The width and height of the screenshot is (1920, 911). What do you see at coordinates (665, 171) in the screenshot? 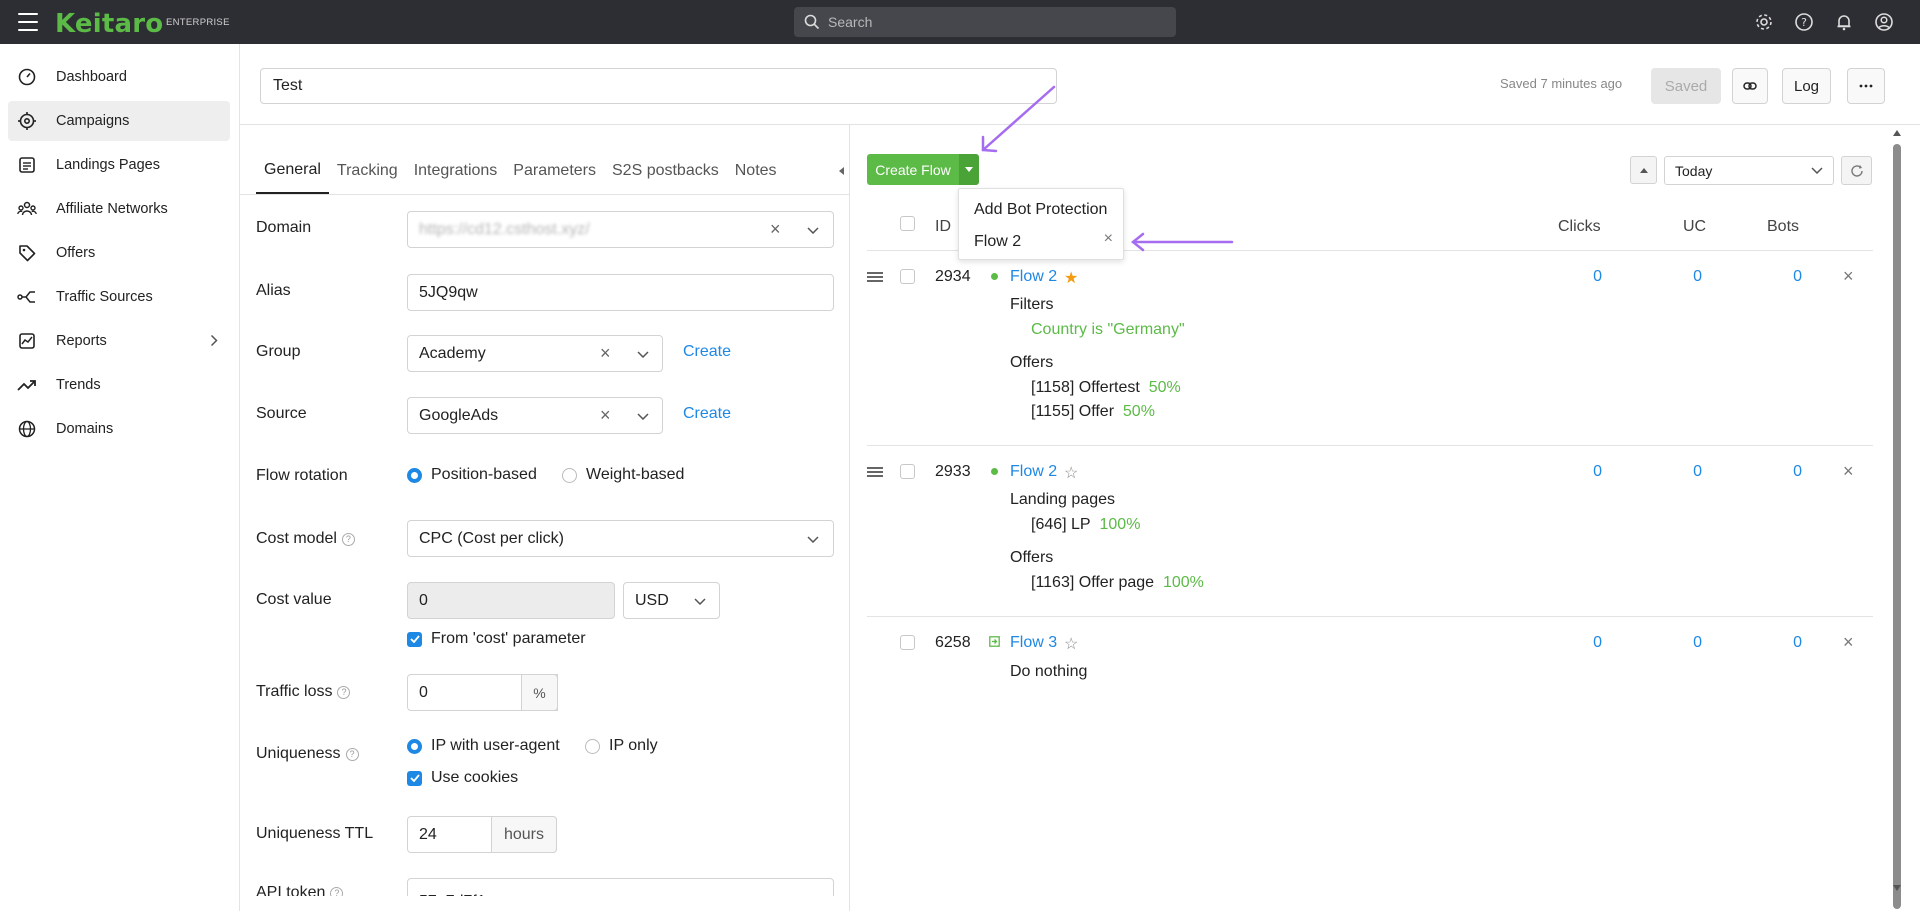
I see `tab-s2s-postbacks: S2S postbacks` at bounding box center [665, 171].